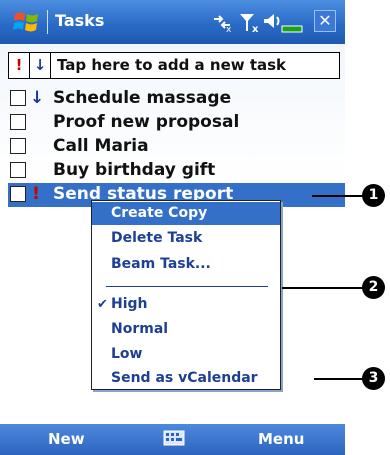  Describe the element at coordinates (142, 98) in the screenshot. I see `task-label: Schedule massage` at that location.